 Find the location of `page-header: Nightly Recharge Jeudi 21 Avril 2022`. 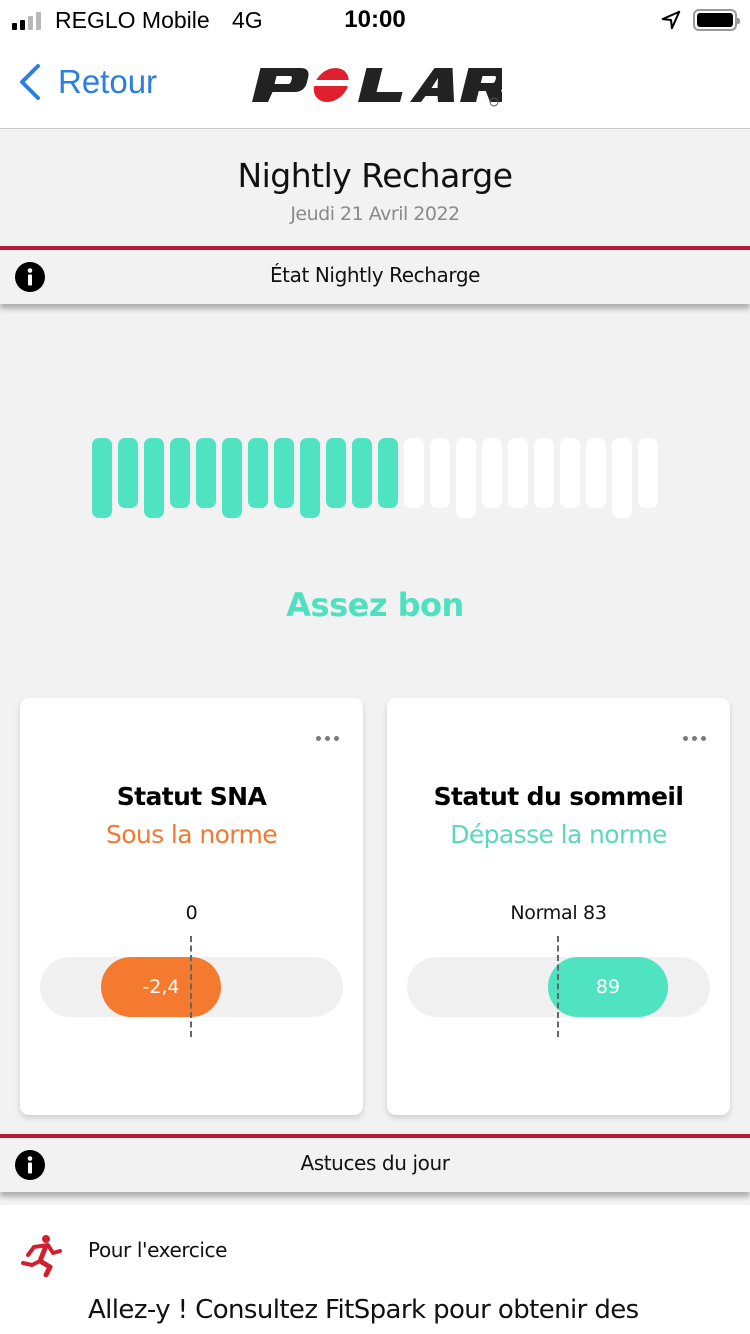

page-header: Nightly Recharge Jeudi 21 Avril 2022 is located at coordinates (375, 189).